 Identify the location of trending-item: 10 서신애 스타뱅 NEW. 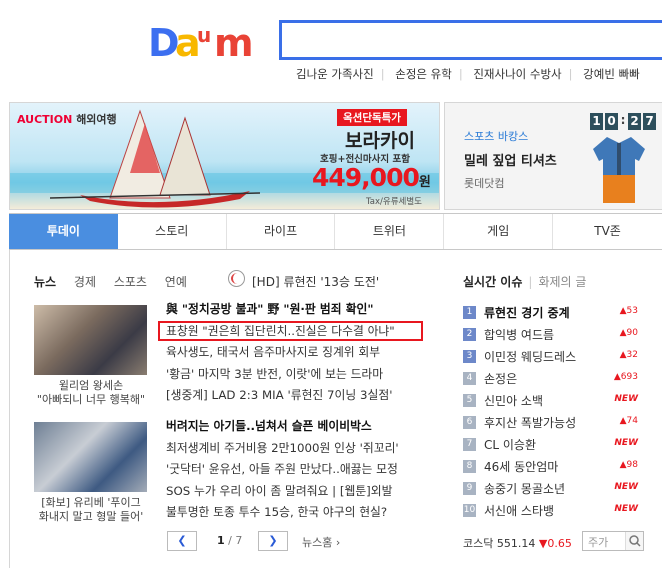
(550, 511).